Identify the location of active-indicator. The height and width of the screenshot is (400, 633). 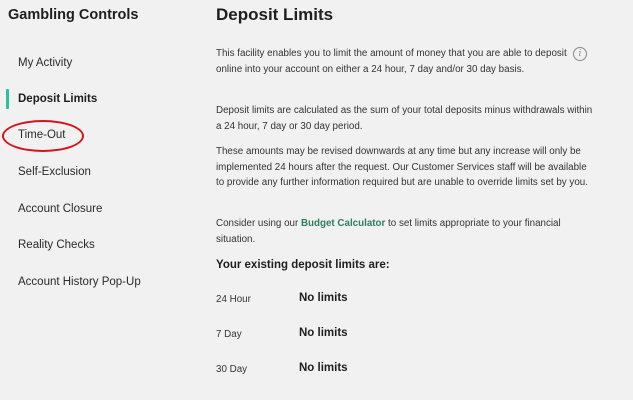
(7, 99).